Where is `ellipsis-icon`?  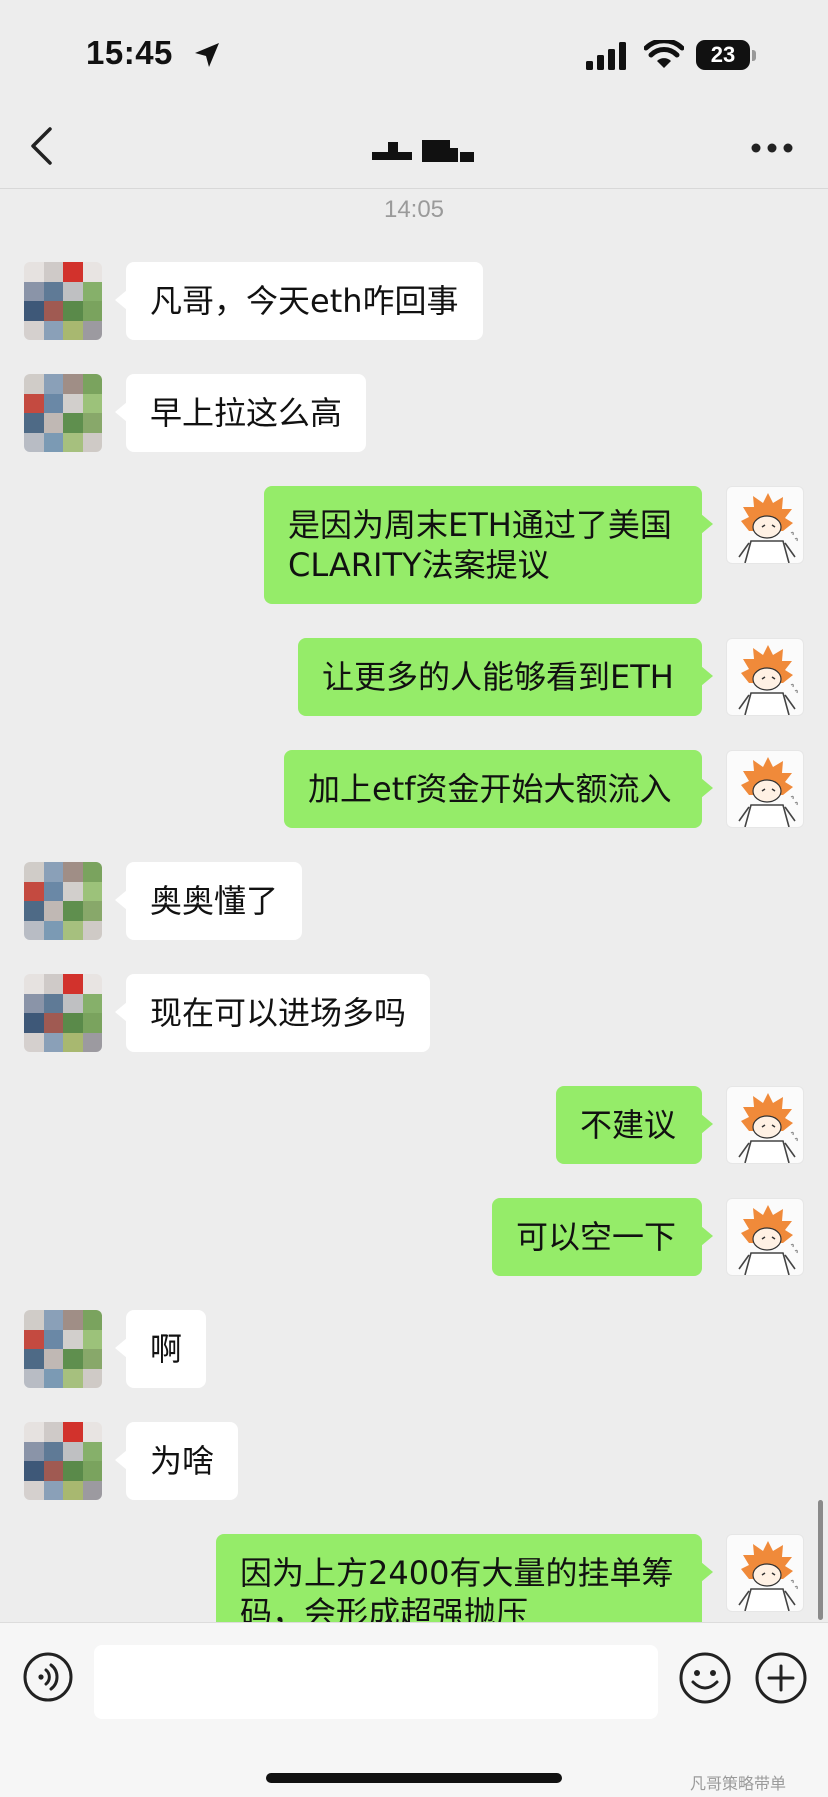 ellipsis-icon is located at coordinates (772, 148).